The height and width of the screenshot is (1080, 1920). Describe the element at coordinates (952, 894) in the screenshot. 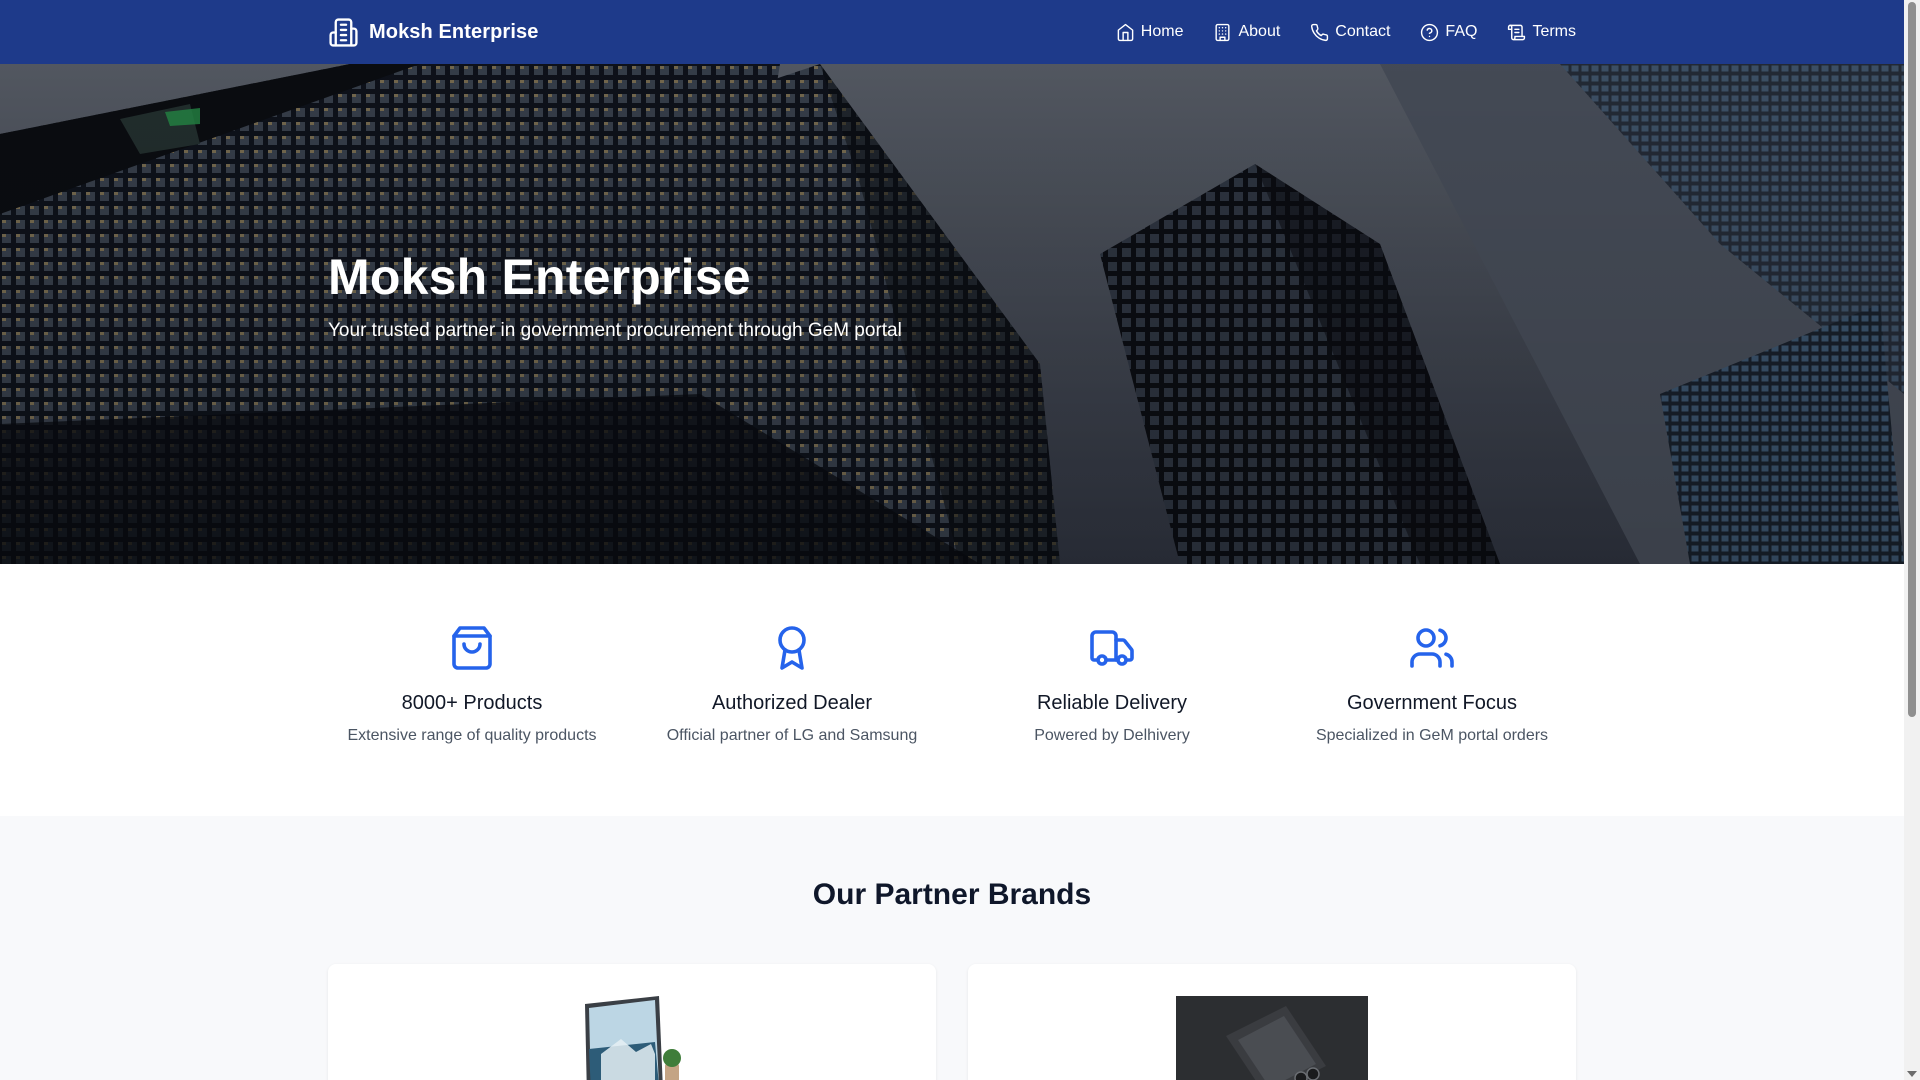

I see `section-heading: Our Partner Brands` at that location.